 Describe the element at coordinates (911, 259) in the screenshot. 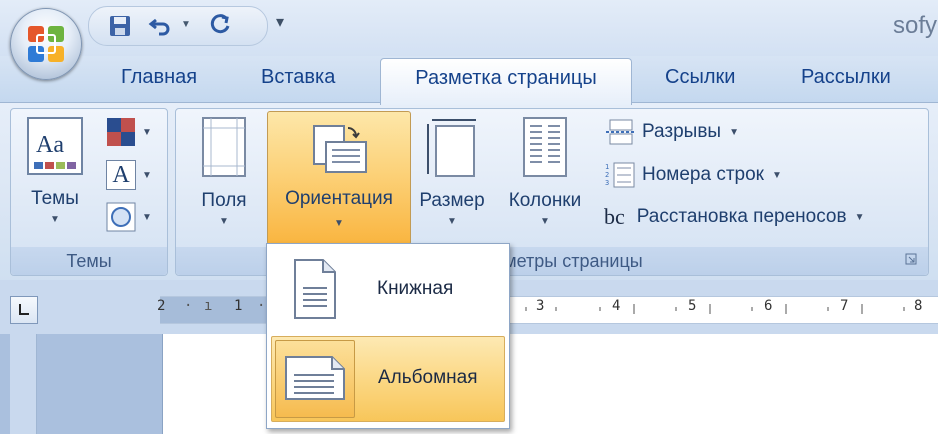

I see `dialog-launcher-icon` at that location.